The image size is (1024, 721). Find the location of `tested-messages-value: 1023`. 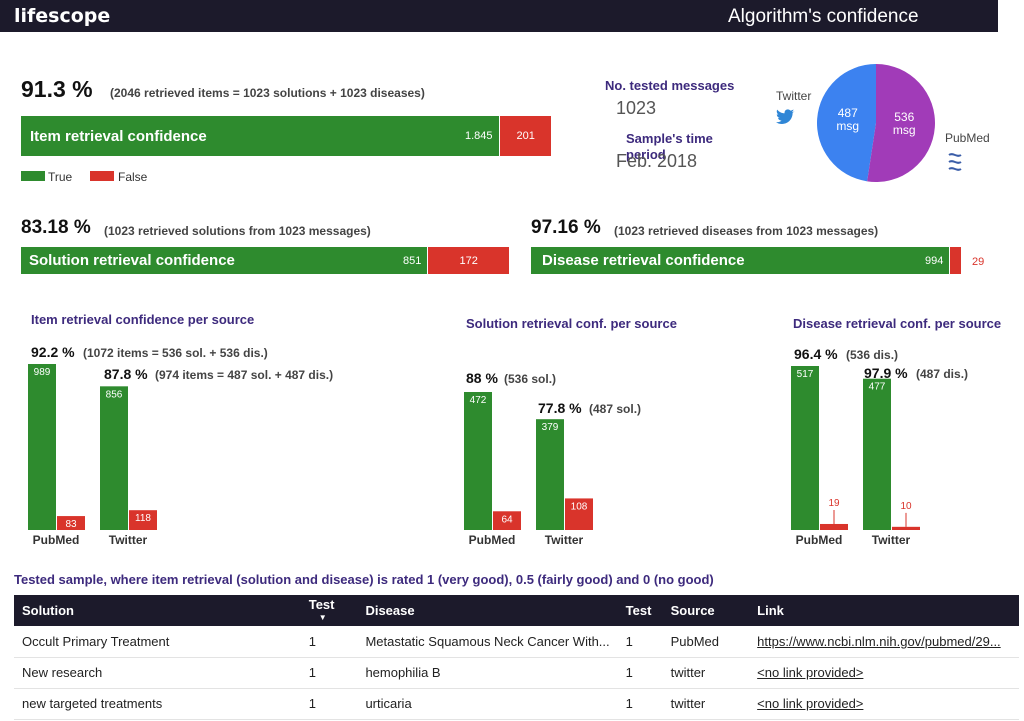

tested-messages-value: 1023 is located at coordinates (636, 108).